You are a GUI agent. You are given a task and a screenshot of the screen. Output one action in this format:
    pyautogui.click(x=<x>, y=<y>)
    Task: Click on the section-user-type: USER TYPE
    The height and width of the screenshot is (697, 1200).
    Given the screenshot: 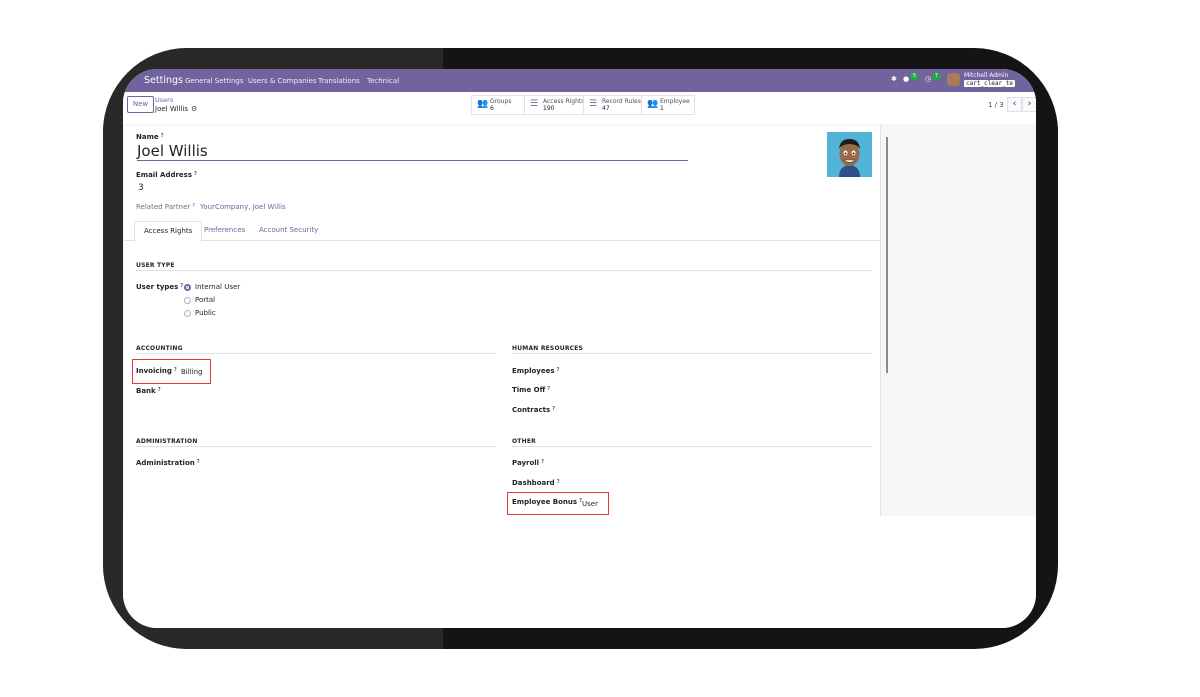 What is the action you would take?
    pyautogui.click(x=155, y=265)
    